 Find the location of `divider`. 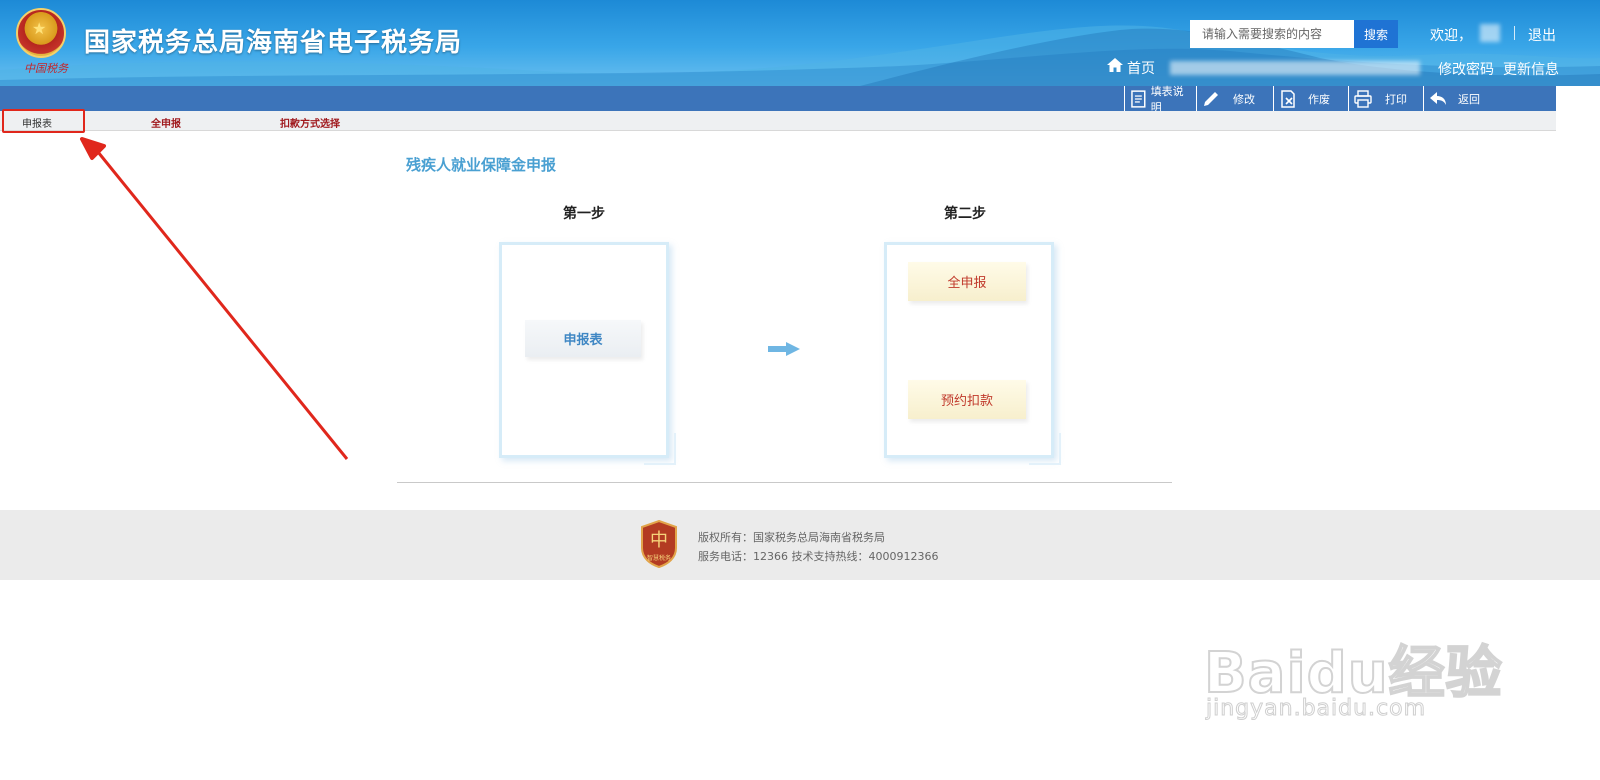

divider is located at coordinates (1514, 33).